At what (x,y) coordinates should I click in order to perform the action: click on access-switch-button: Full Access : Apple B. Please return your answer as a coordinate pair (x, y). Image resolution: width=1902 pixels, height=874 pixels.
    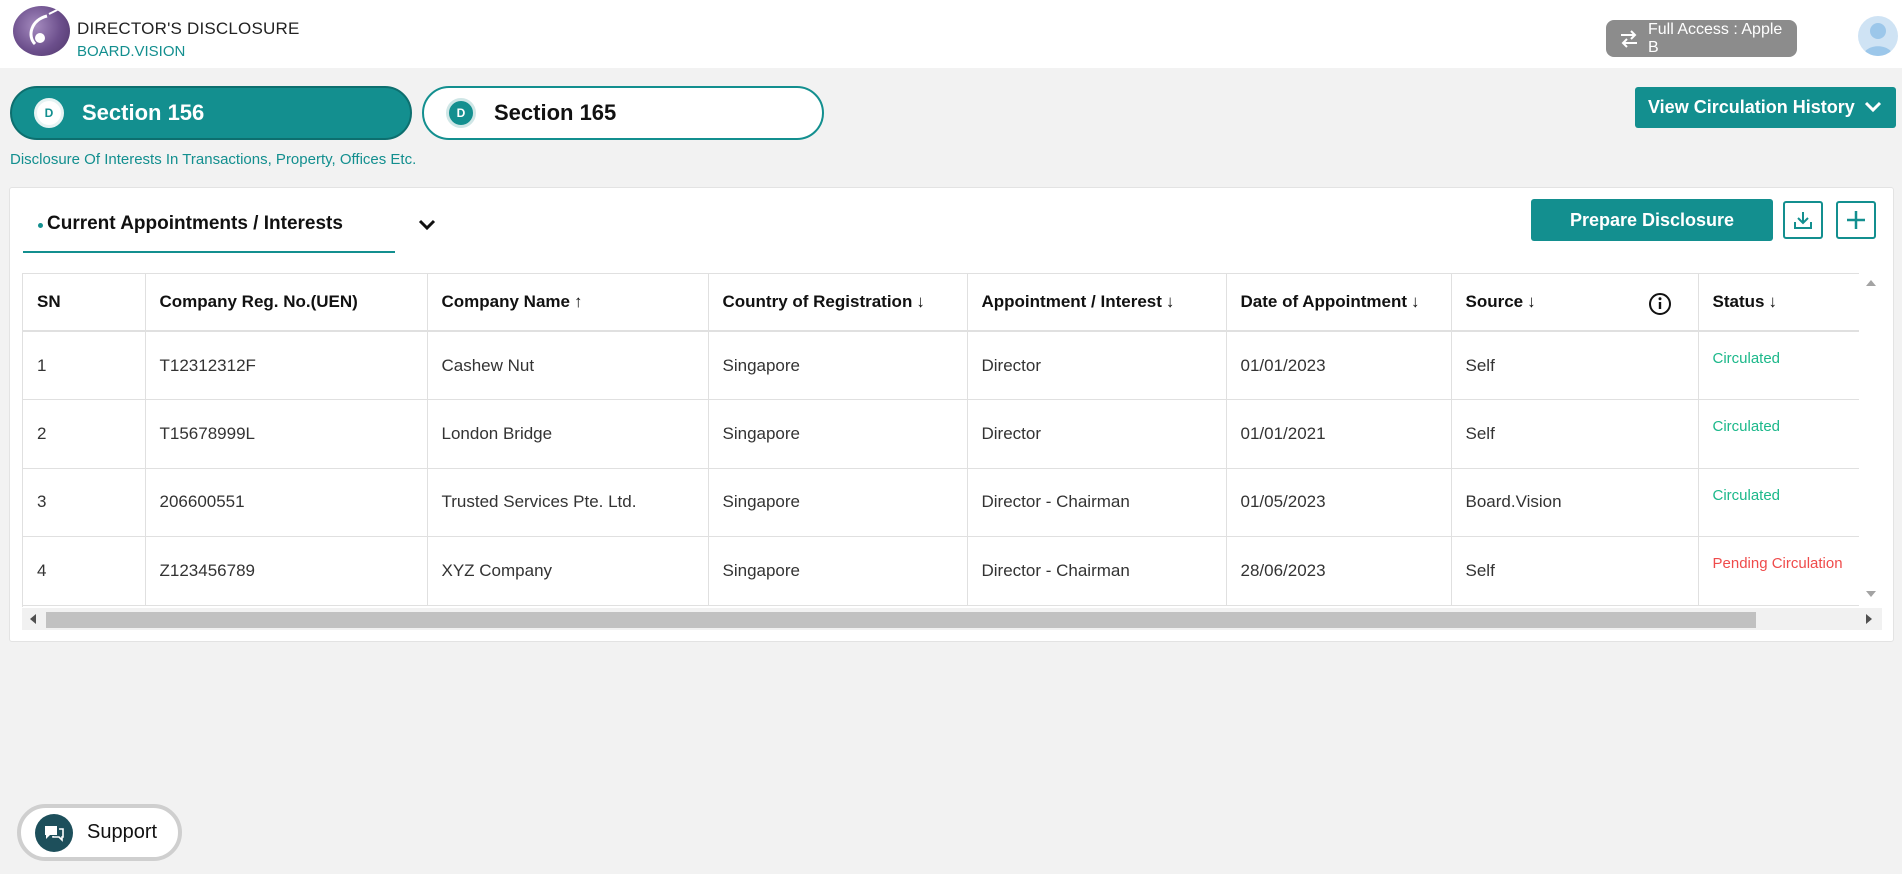
    Looking at the image, I should click on (1701, 38).